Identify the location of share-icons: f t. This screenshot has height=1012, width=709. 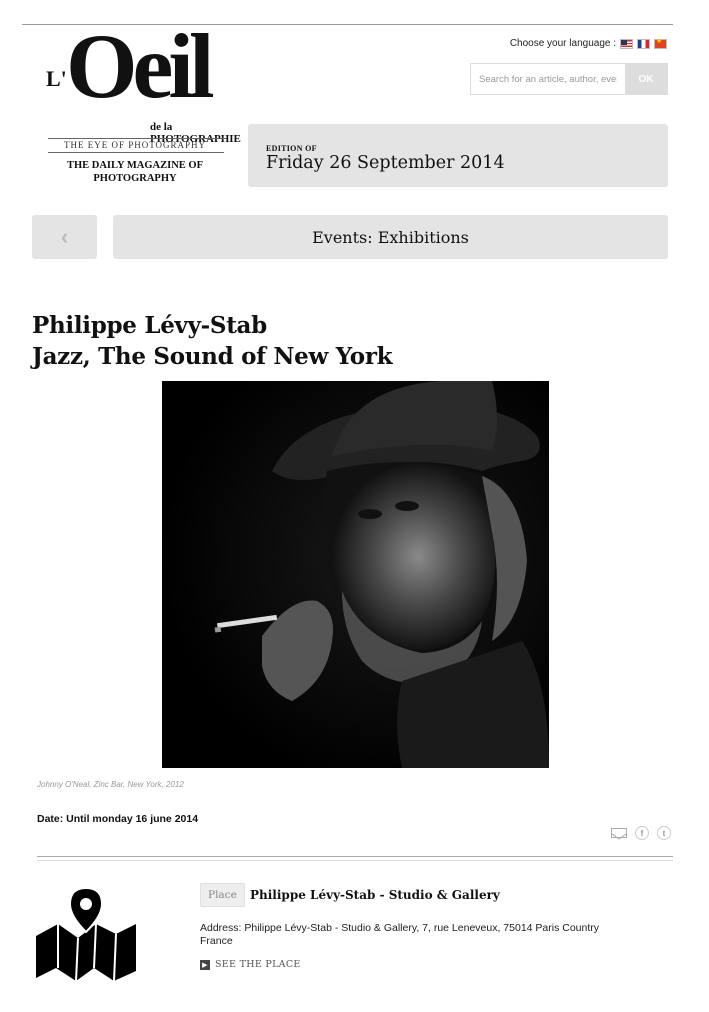
(641, 833).